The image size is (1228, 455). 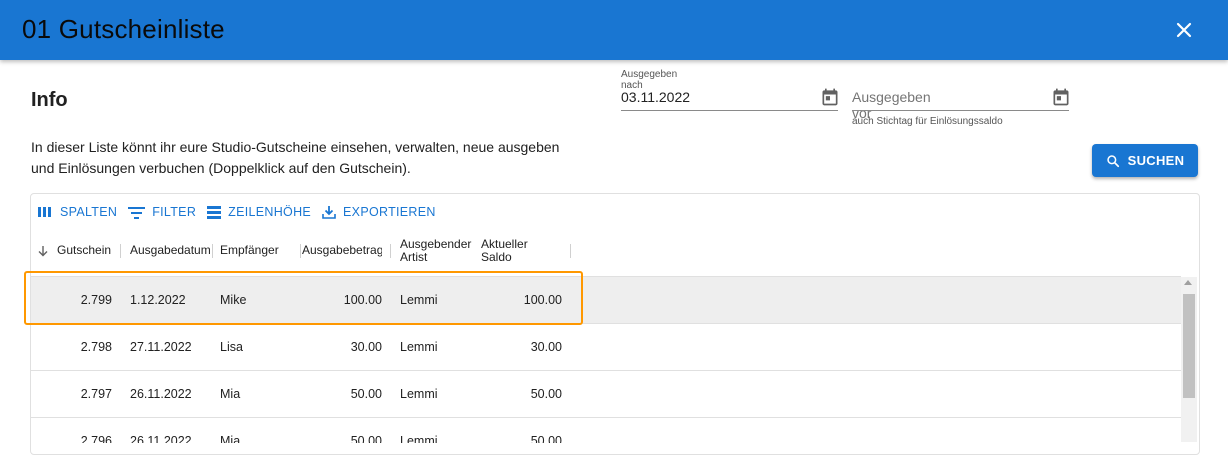 What do you see at coordinates (137, 212) in the screenshot?
I see `filter-icon` at bounding box center [137, 212].